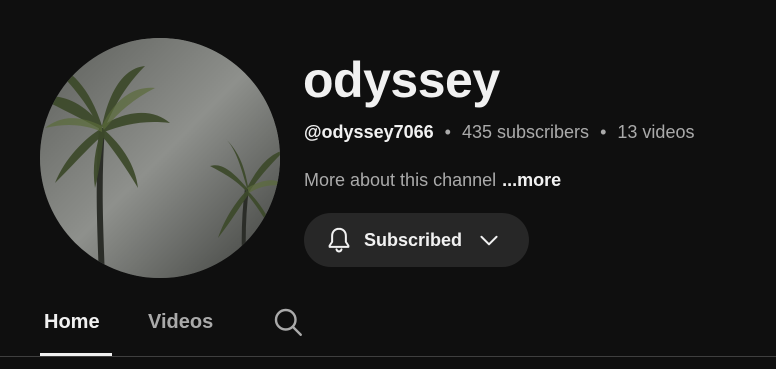  I want to click on subscriber-count: 435 subscribers, so click(525, 132).